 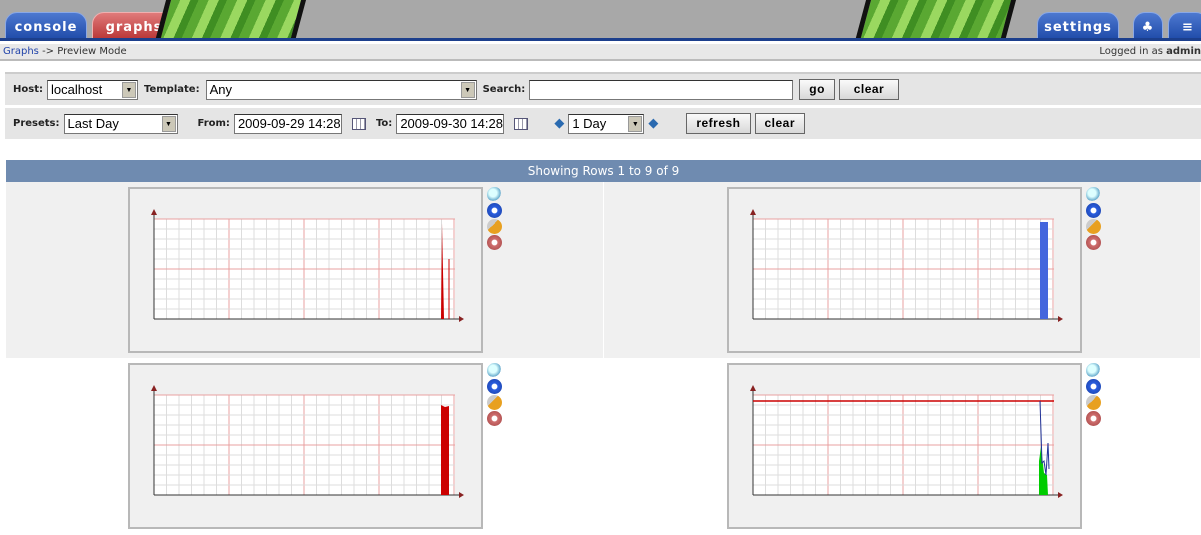 I want to click on clear-time-button: clear, so click(x=780, y=123).